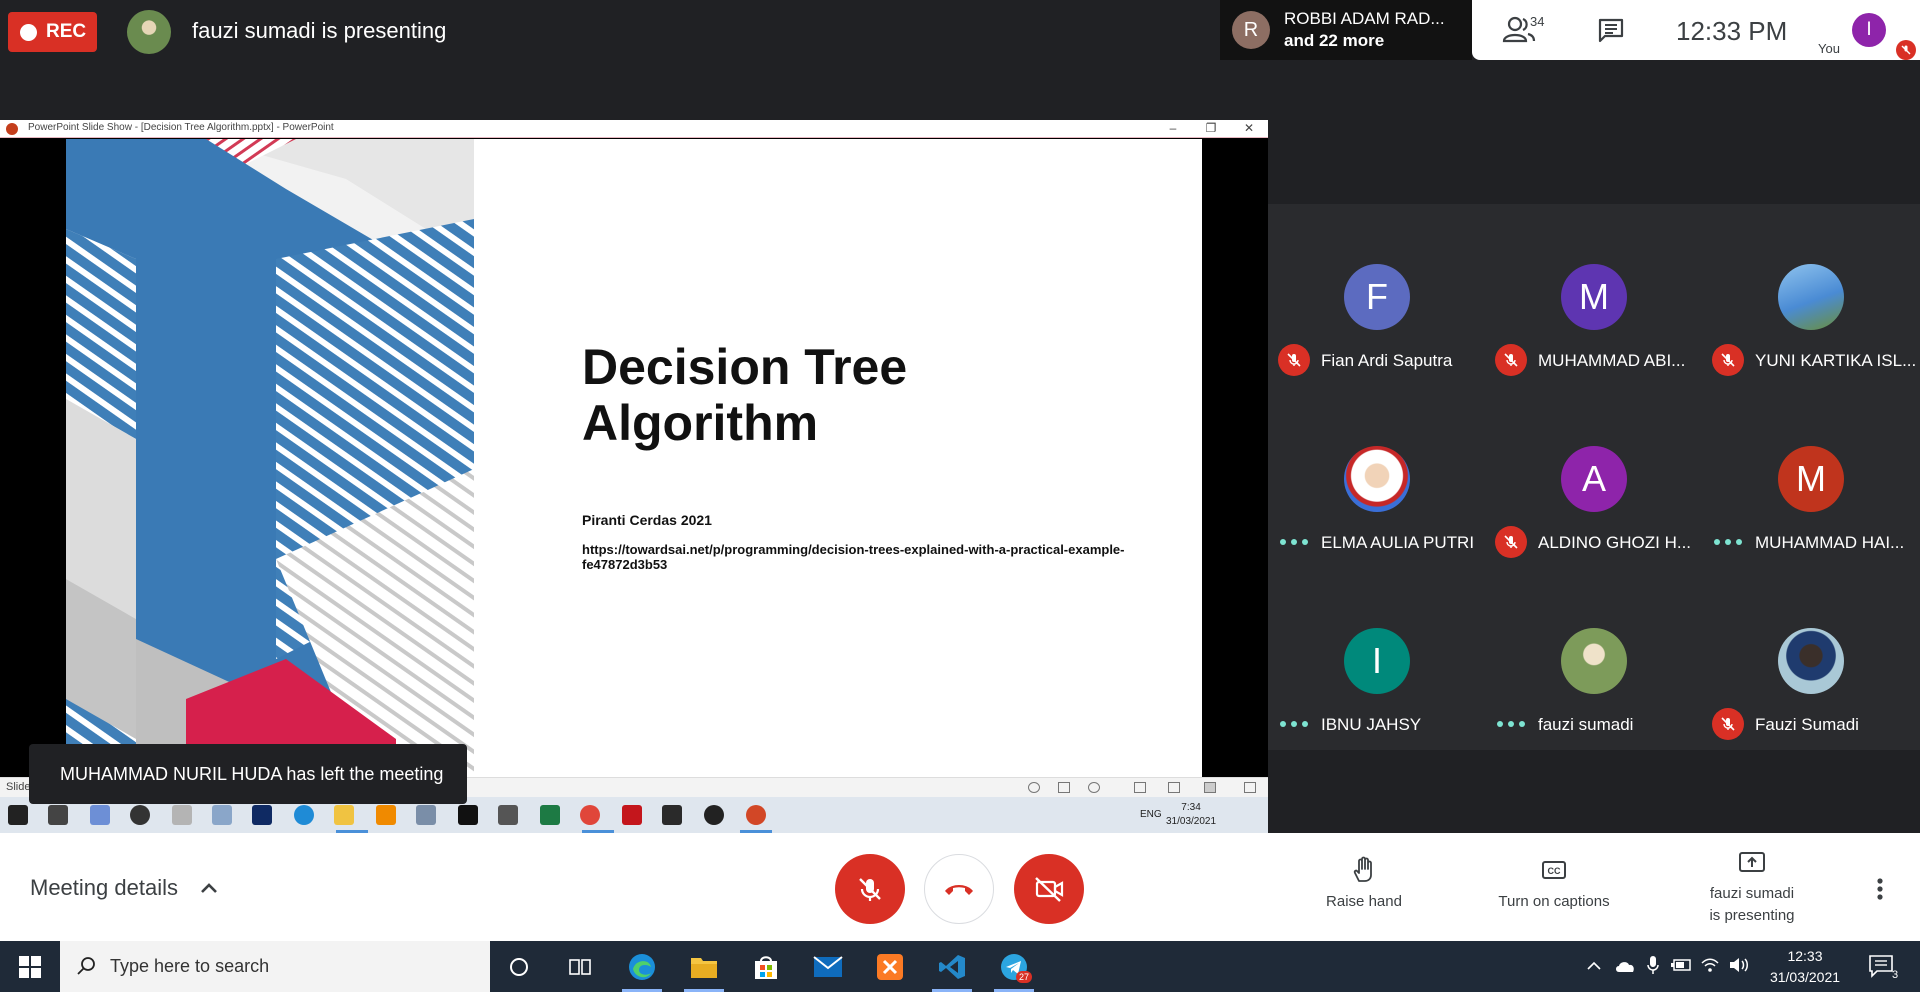 The image size is (1920, 992). What do you see at coordinates (519, 967) in the screenshot?
I see `cortana-icon` at bounding box center [519, 967].